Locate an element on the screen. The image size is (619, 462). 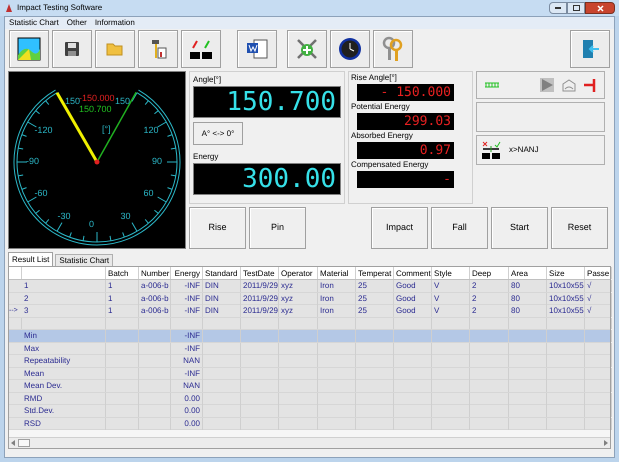
scrollbar-thumb is located at coordinates (24, 443).